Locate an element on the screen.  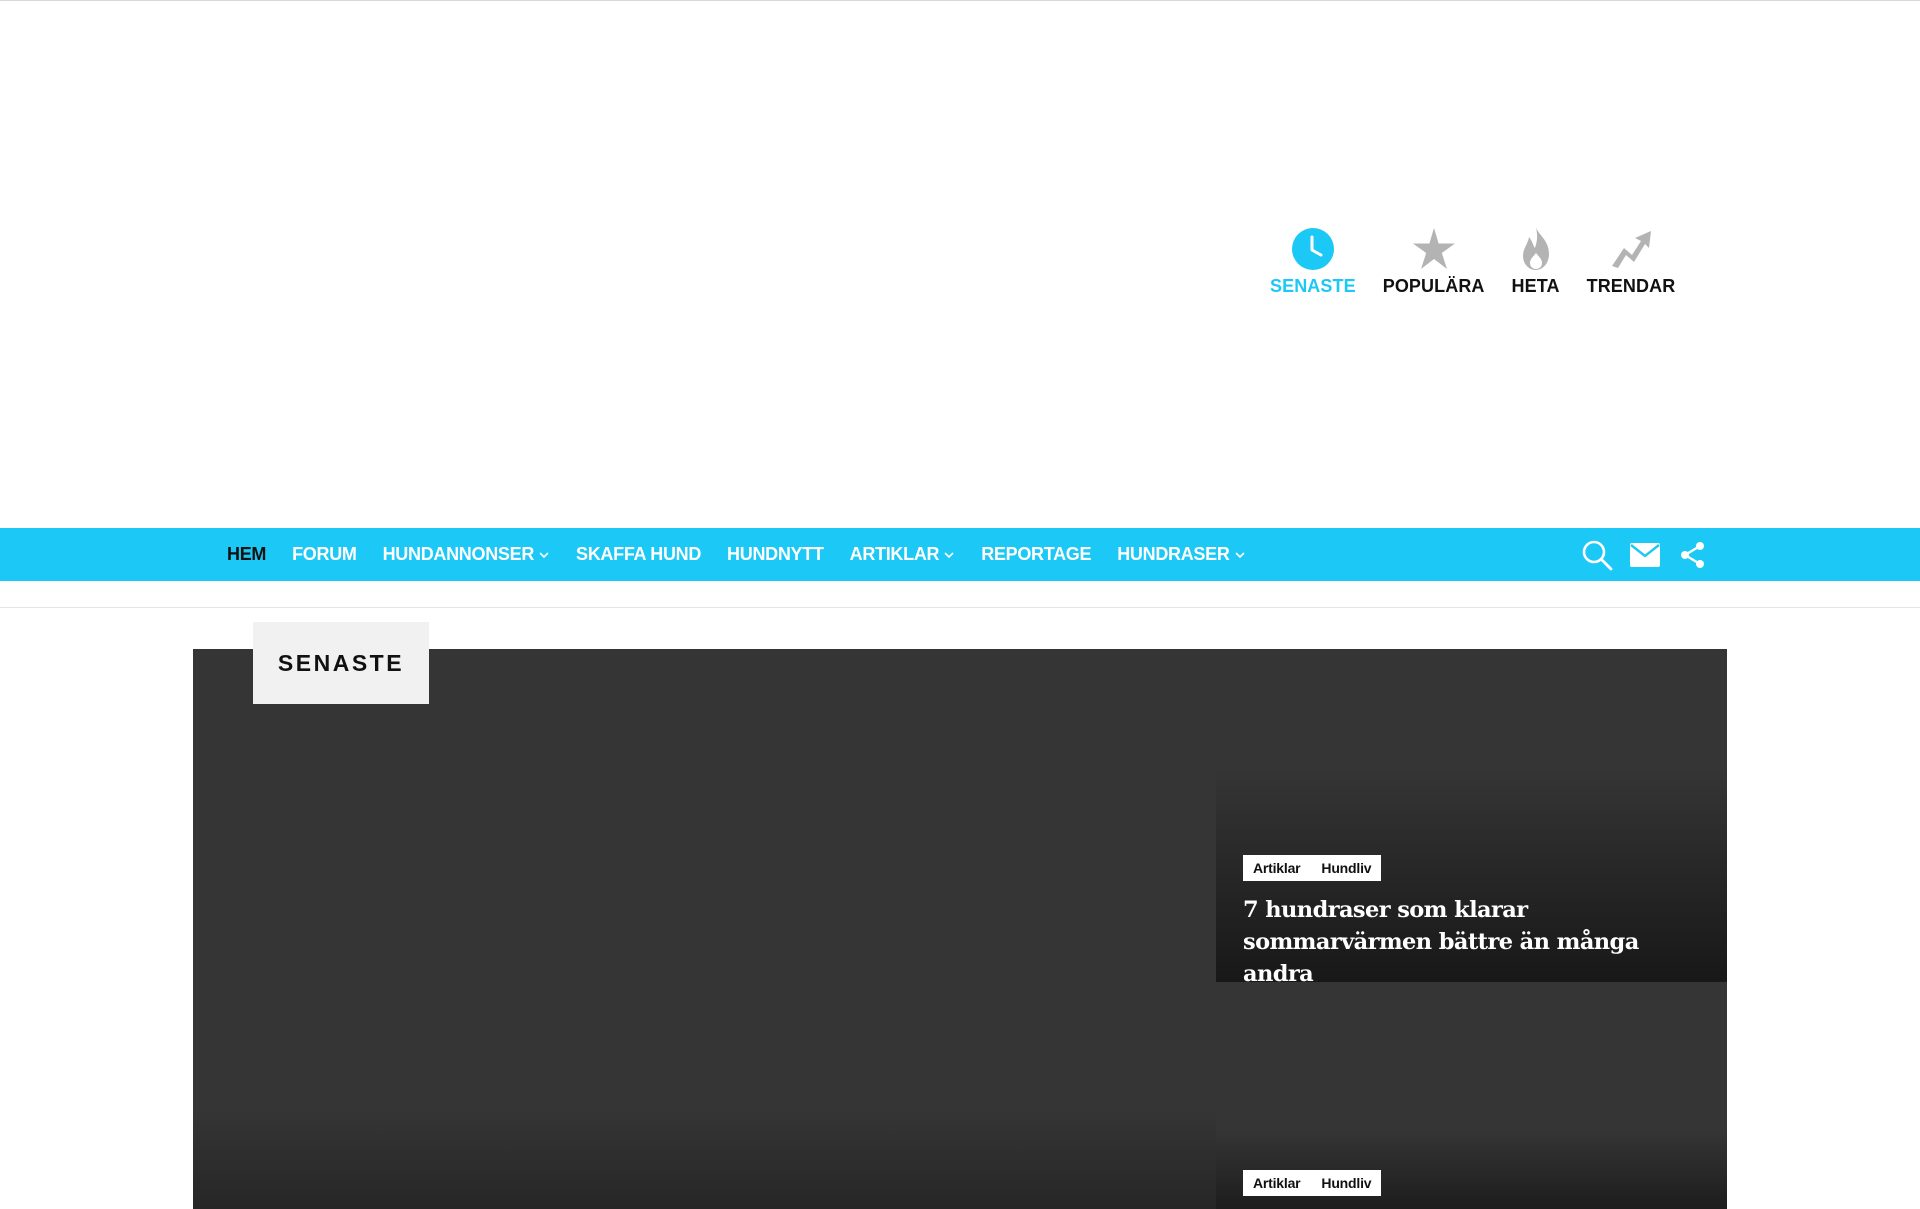
trending-arrow-icon is located at coordinates (1631, 249).